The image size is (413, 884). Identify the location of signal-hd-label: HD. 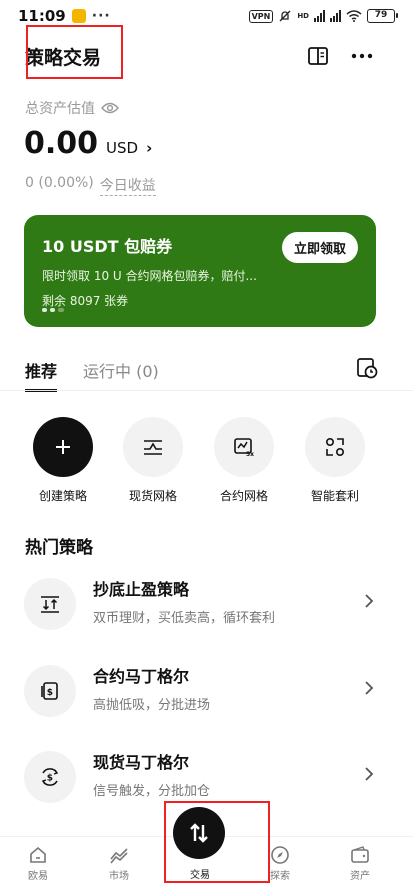
(303, 16).